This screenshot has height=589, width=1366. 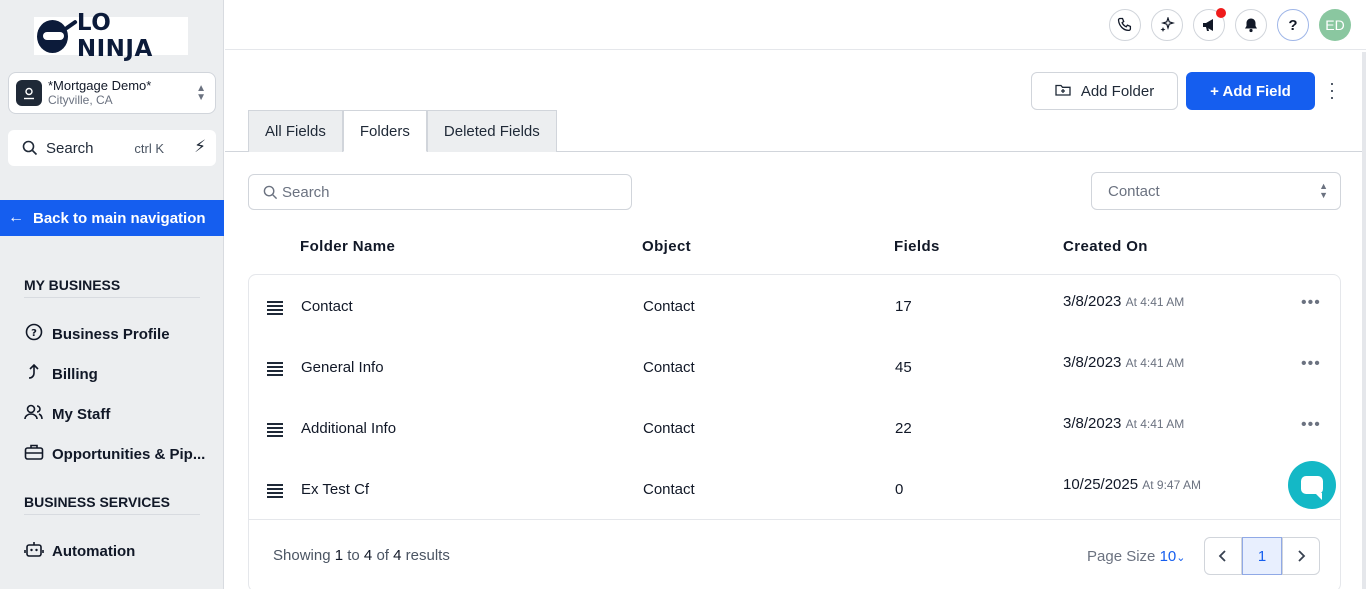 I want to click on chat-widget-button, so click(x=1312, y=485).